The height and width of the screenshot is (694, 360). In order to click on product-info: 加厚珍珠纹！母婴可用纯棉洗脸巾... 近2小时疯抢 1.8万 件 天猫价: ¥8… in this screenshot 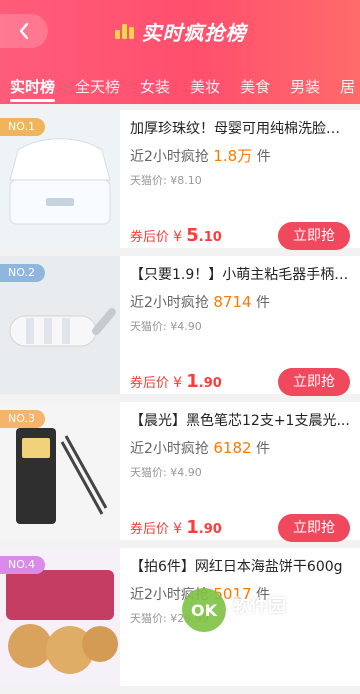, I will do `click(240, 184)`.